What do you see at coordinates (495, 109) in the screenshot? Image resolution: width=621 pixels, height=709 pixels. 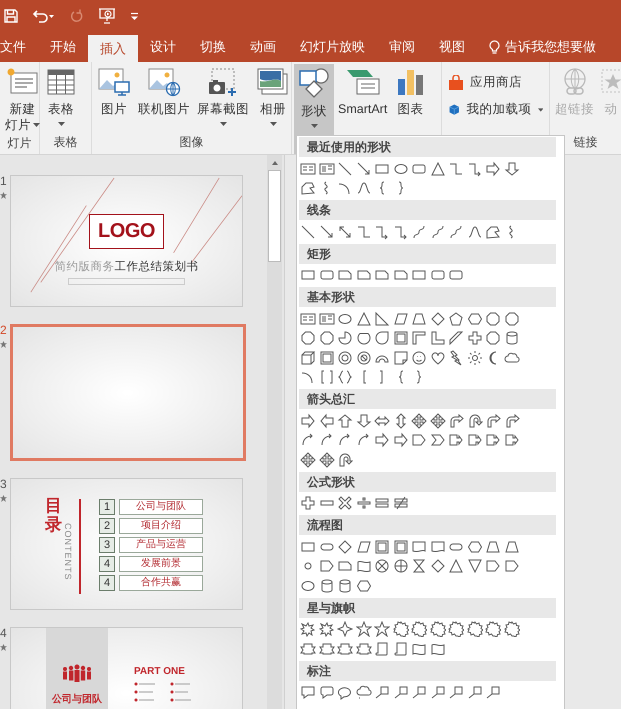 I see `ribbon-button: 我的加载项` at bounding box center [495, 109].